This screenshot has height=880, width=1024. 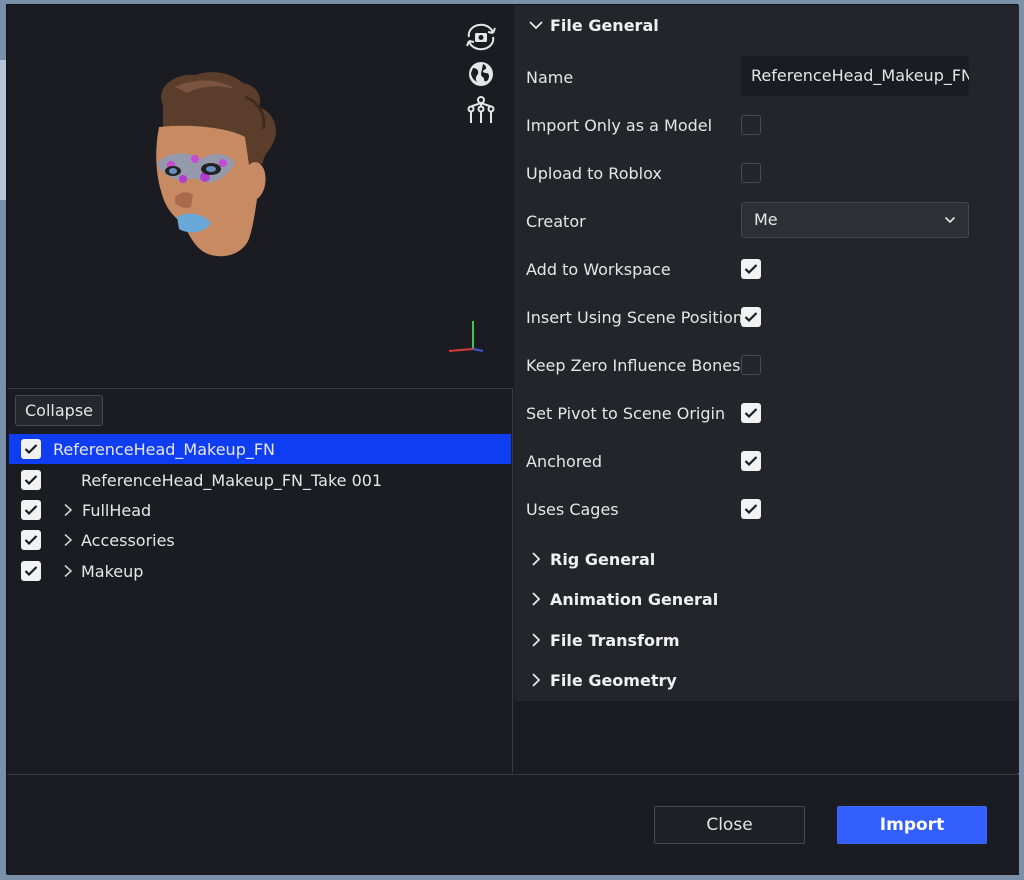 I want to click on section-rig-general-header: Rig General, so click(x=766, y=559).